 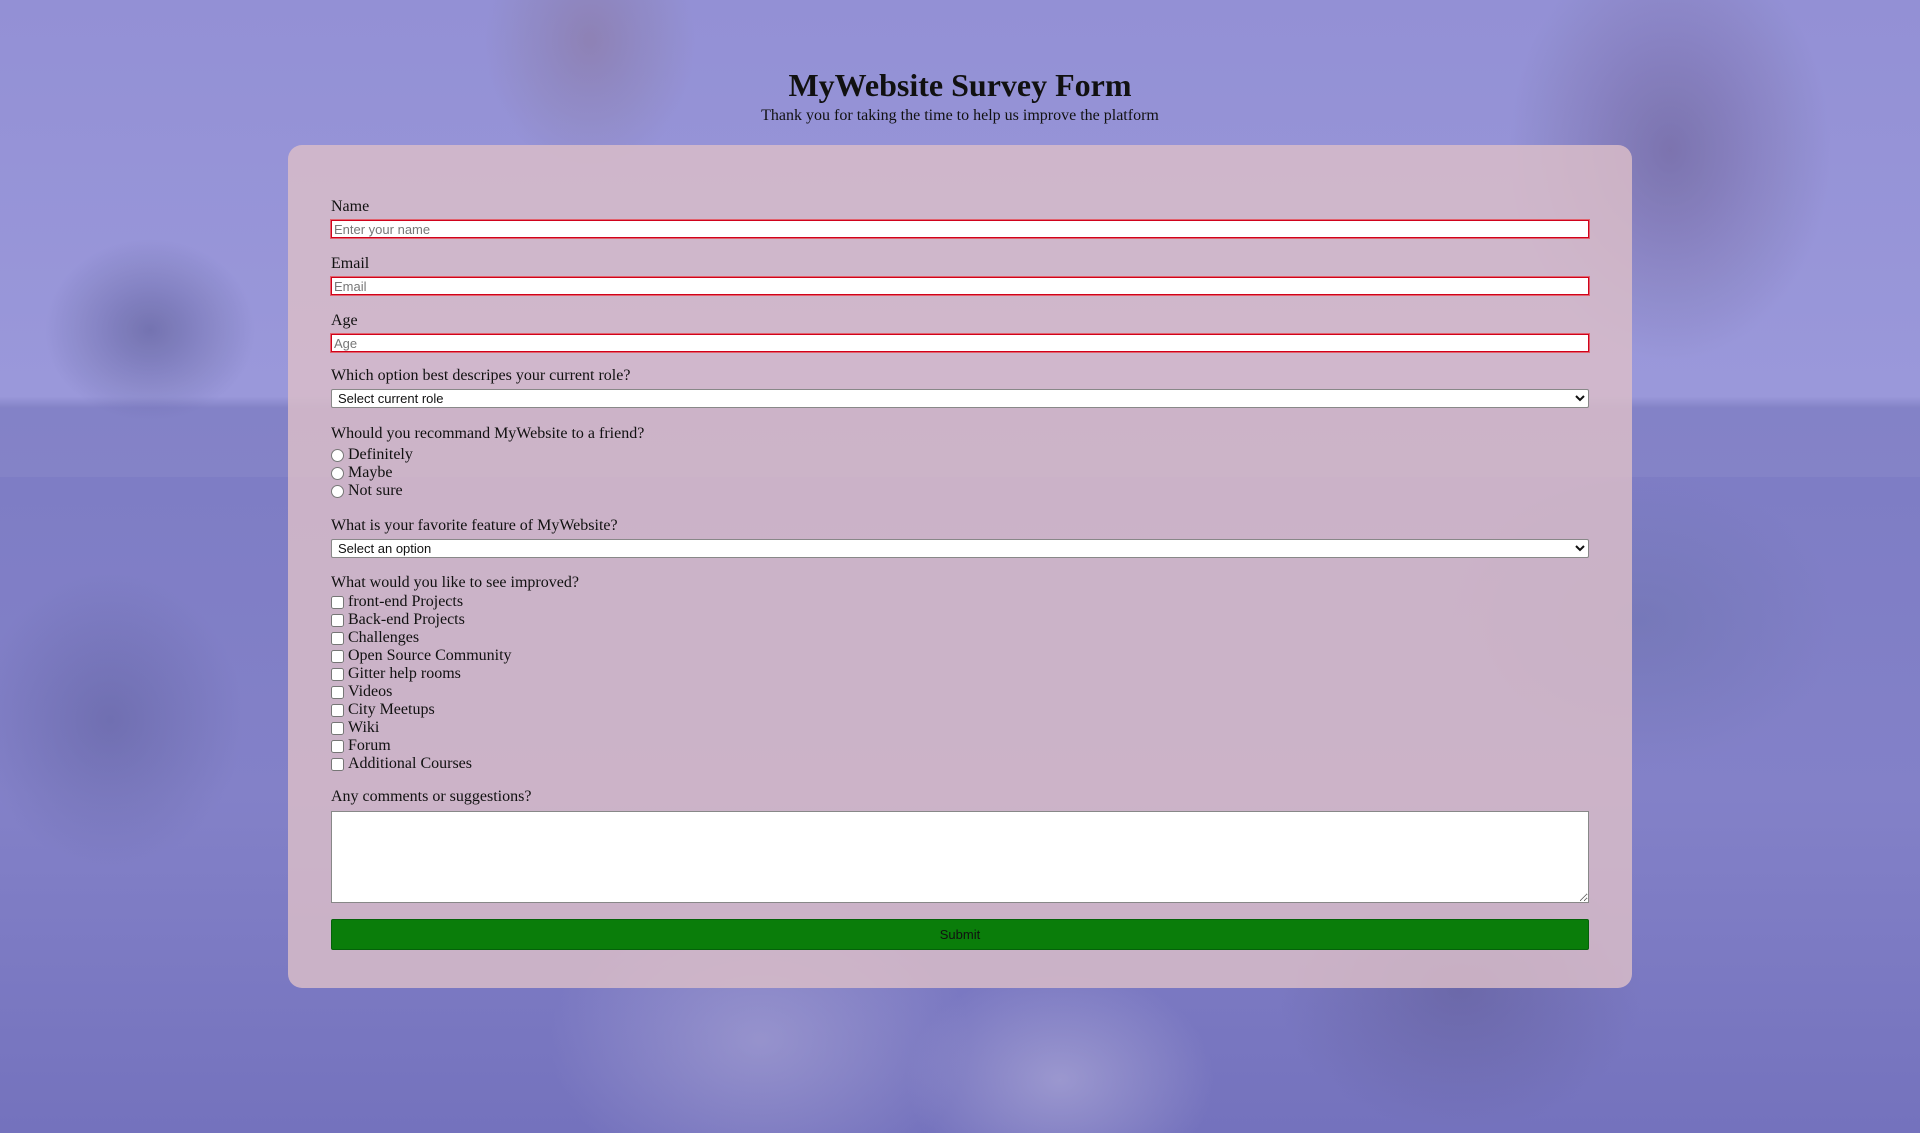 What do you see at coordinates (380, 454) in the screenshot?
I see `recommend-option-label: Definitely` at bounding box center [380, 454].